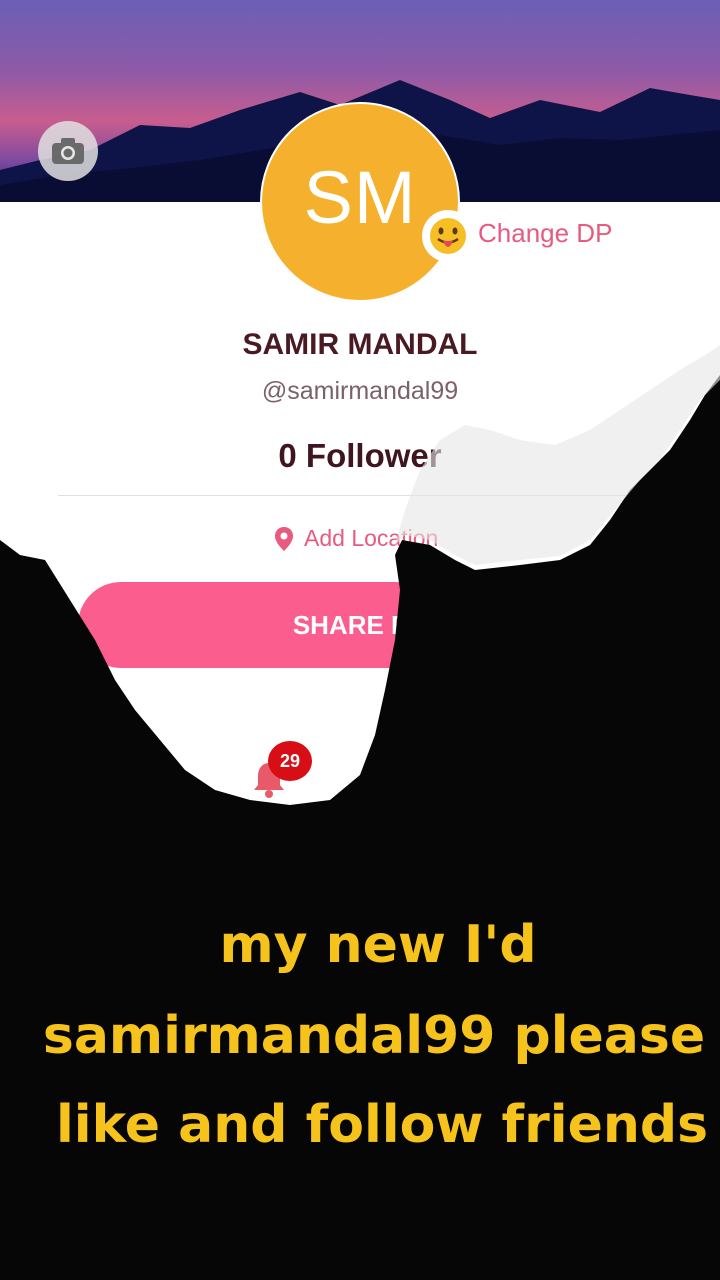  I want to click on change-dp-emoji-button, so click(448, 236).